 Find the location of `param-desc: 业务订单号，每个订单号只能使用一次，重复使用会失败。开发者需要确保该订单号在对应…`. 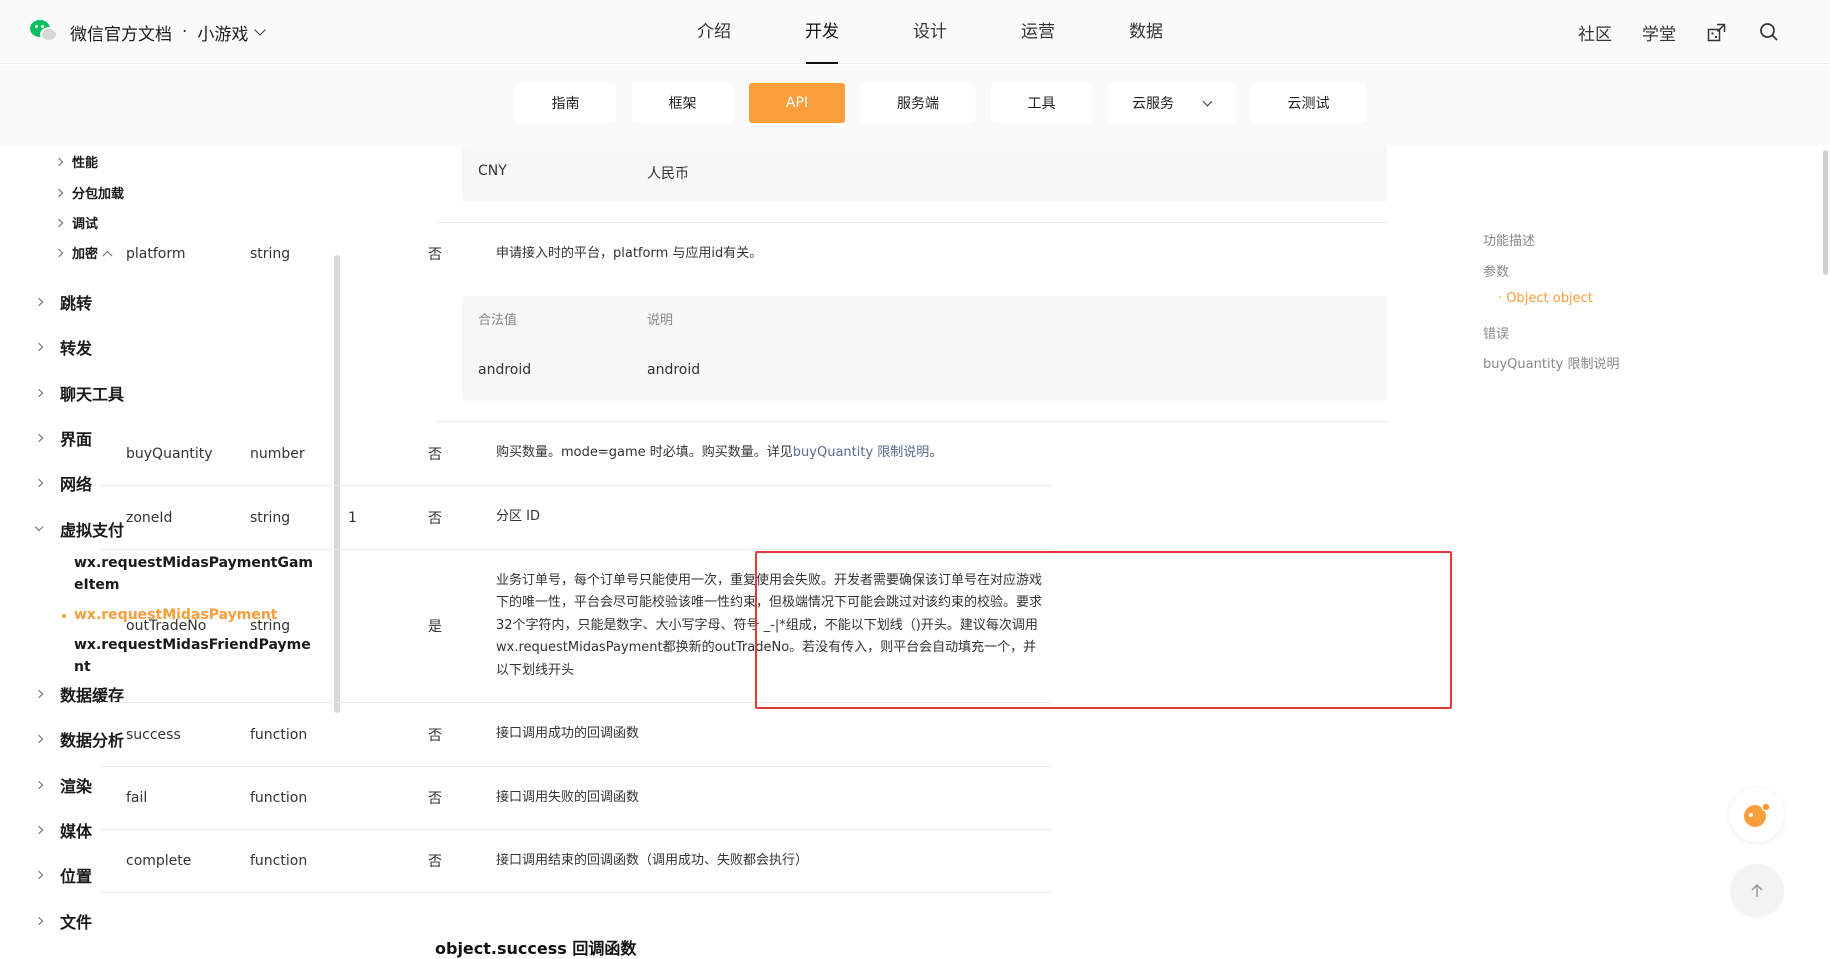

param-desc: 业务订单号，每个订单号只能使用一次，重复使用会失败。开发者需要确保该订单号在对应… is located at coordinates (769, 625).